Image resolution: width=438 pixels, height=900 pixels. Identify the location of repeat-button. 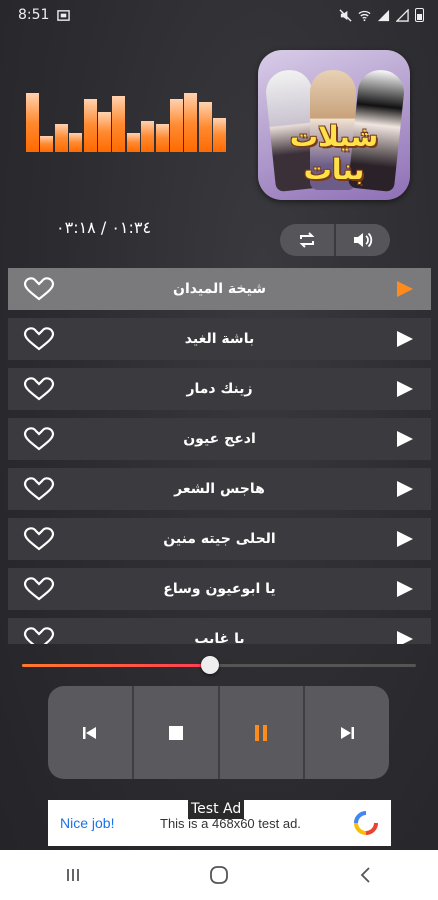
(307, 240).